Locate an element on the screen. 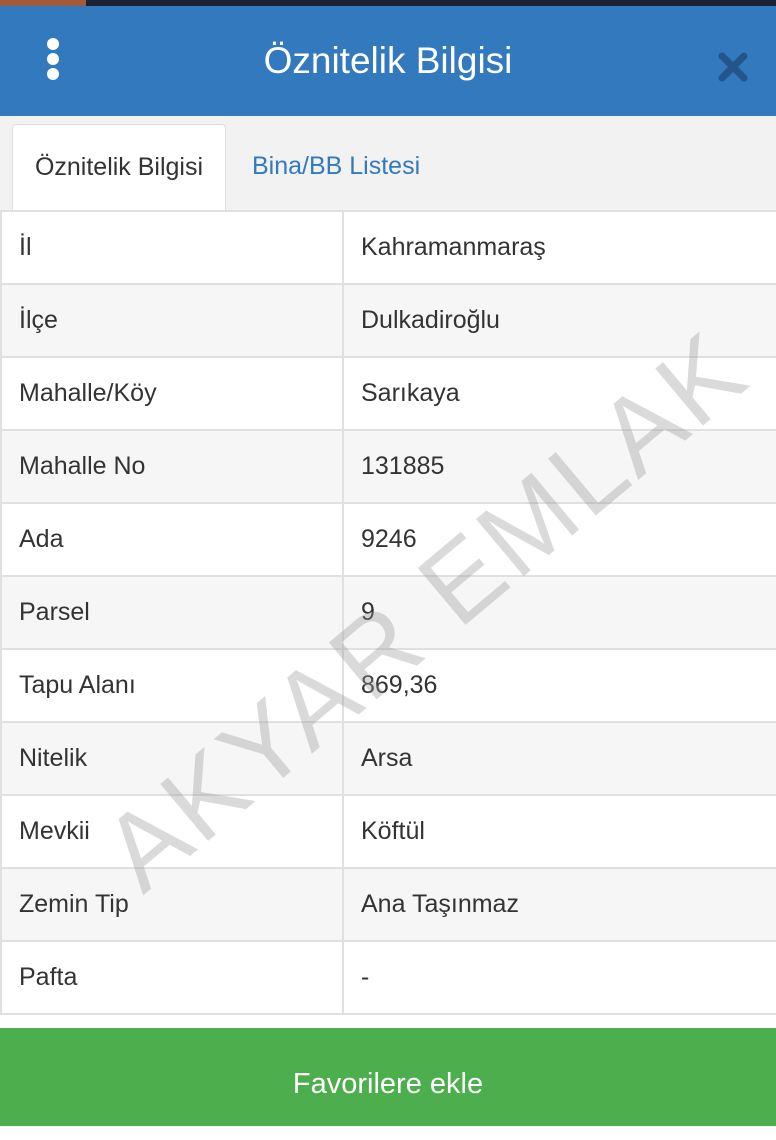 The image size is (776, 1140). attribute-label: İl is located at coordinates (172, 247).